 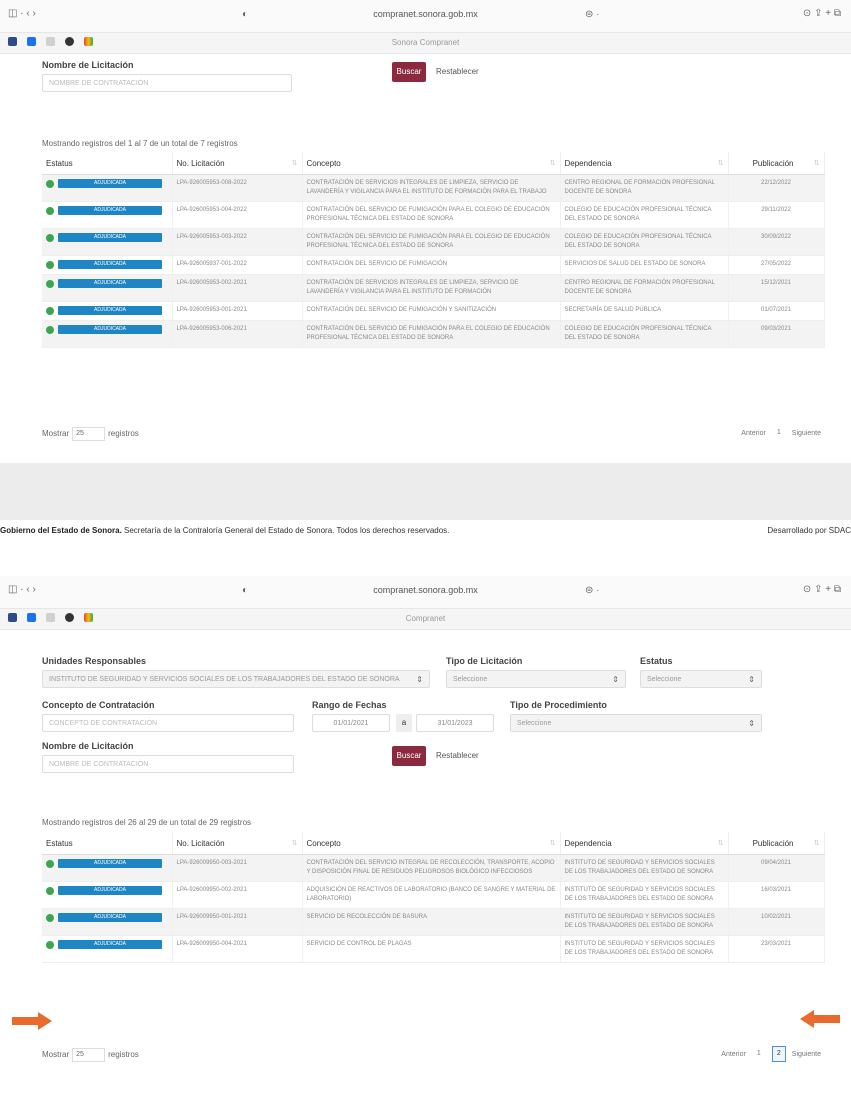 I want to click on licitacion-cell: LPA-926005953-003-2022, so click(x=237, y=242).